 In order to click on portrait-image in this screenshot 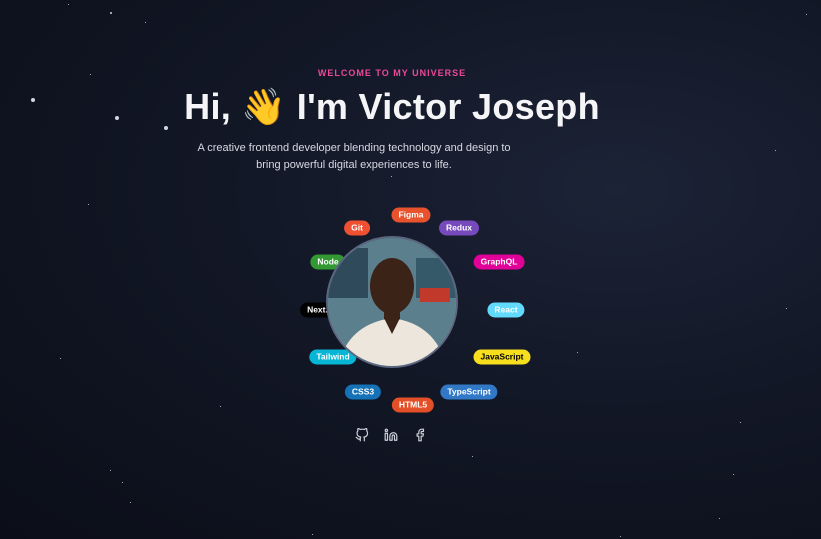, I will do `click(392, 302)`.